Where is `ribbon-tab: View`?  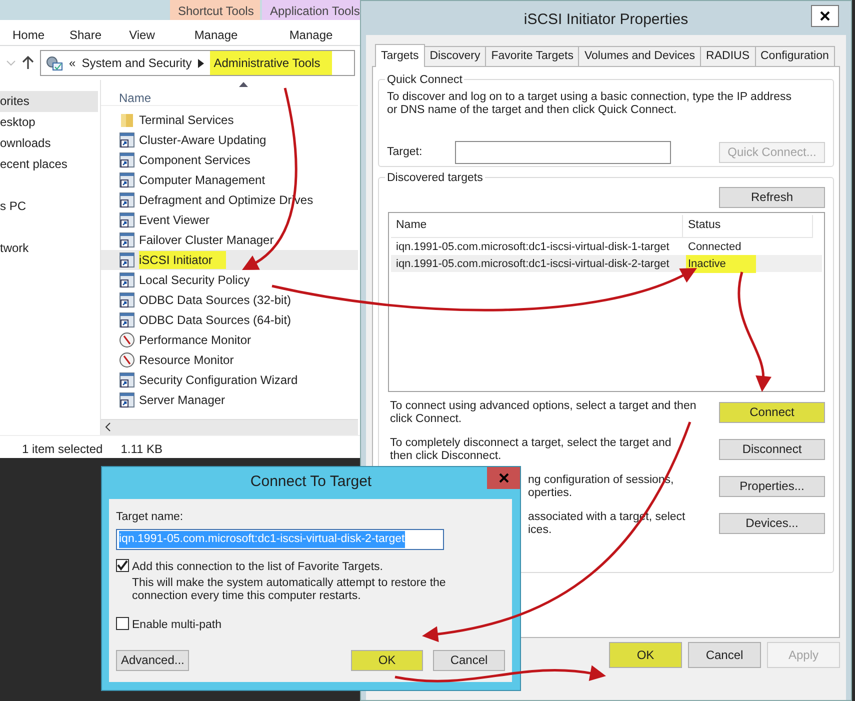 ribbon-tab: View is located at coordinates (142, 32).